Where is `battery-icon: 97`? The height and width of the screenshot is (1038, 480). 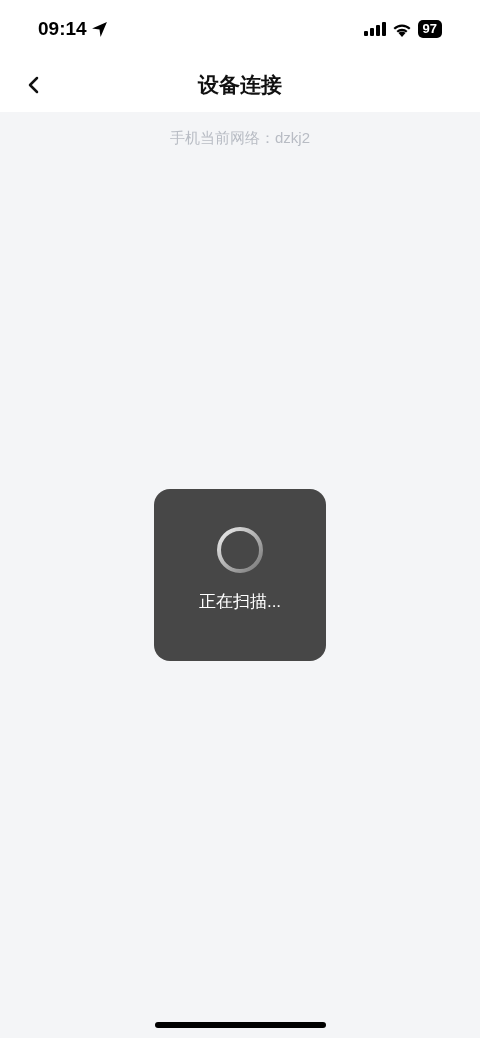 battery-icon: 97 is located at coordinates (429, 29).